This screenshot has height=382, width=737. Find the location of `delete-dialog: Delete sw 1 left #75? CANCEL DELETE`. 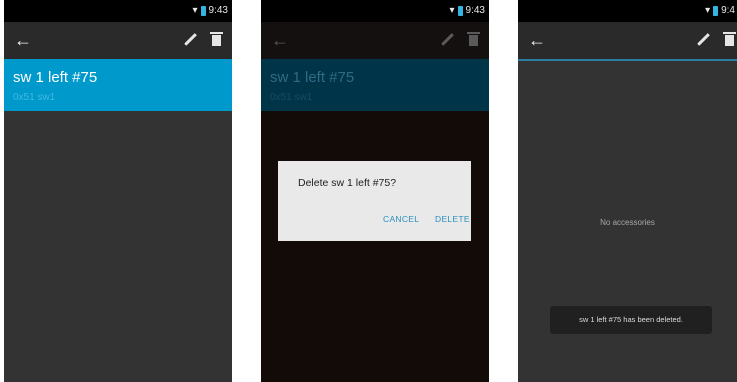

delete-dialog: Delete sw 1 left #75? CANCEL DELETE is located at coordinates (374, 201).